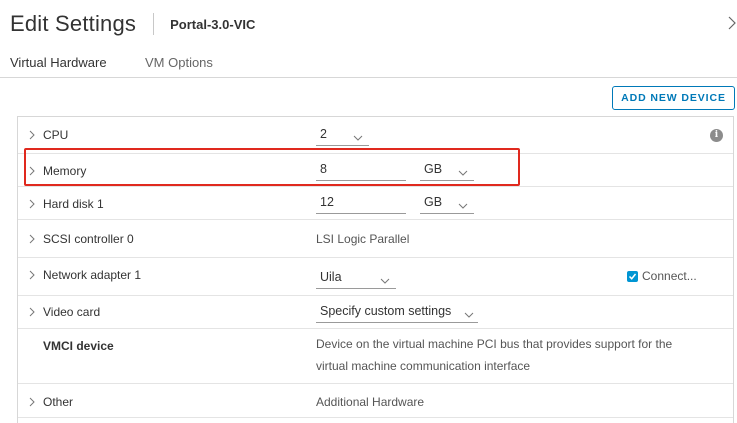 This screenshot has height=423, width=737. Describe the element at coordinates (370, 402) in the screenshot. I see `other-value: Additional Hardware` at that location.